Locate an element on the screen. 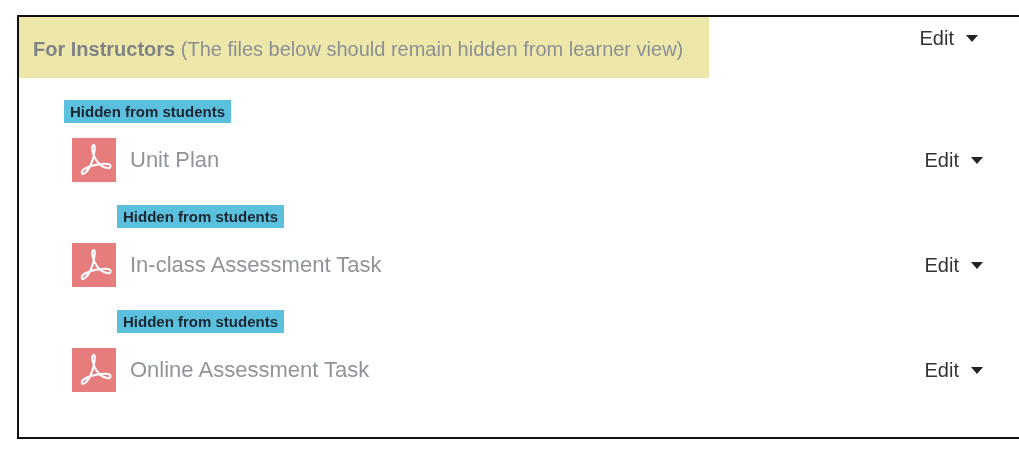 The height and width of the screenshot is (450, 1019). section-title: For Instructors (The files below should remain hidden from learner view) is located at coordinates (358, 49).